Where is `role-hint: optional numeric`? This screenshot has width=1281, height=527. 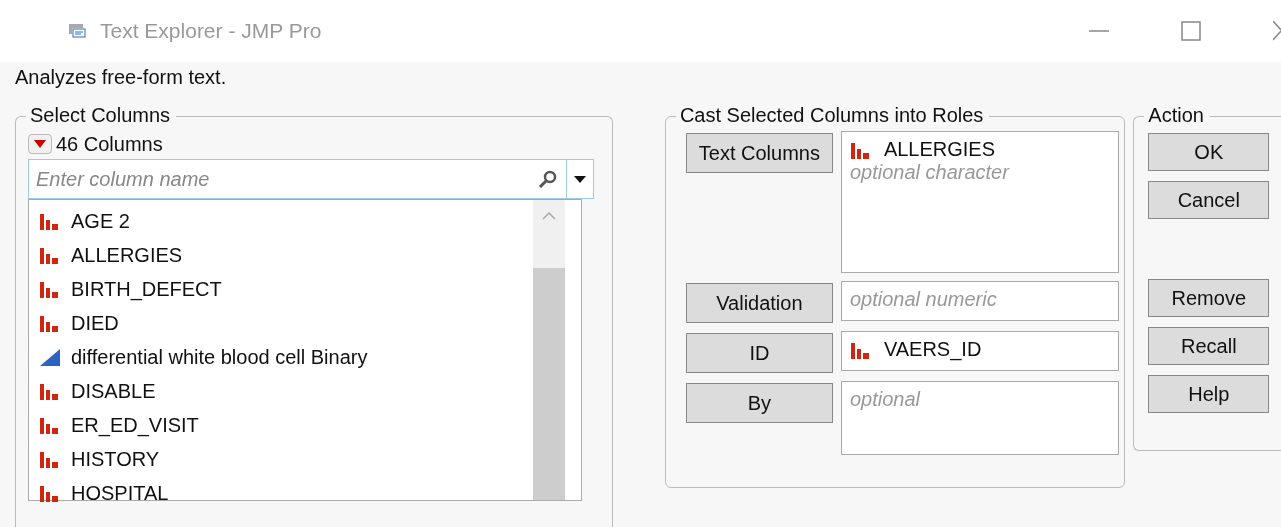 role-hint: optional numeric is located at coordinates (923, 299).